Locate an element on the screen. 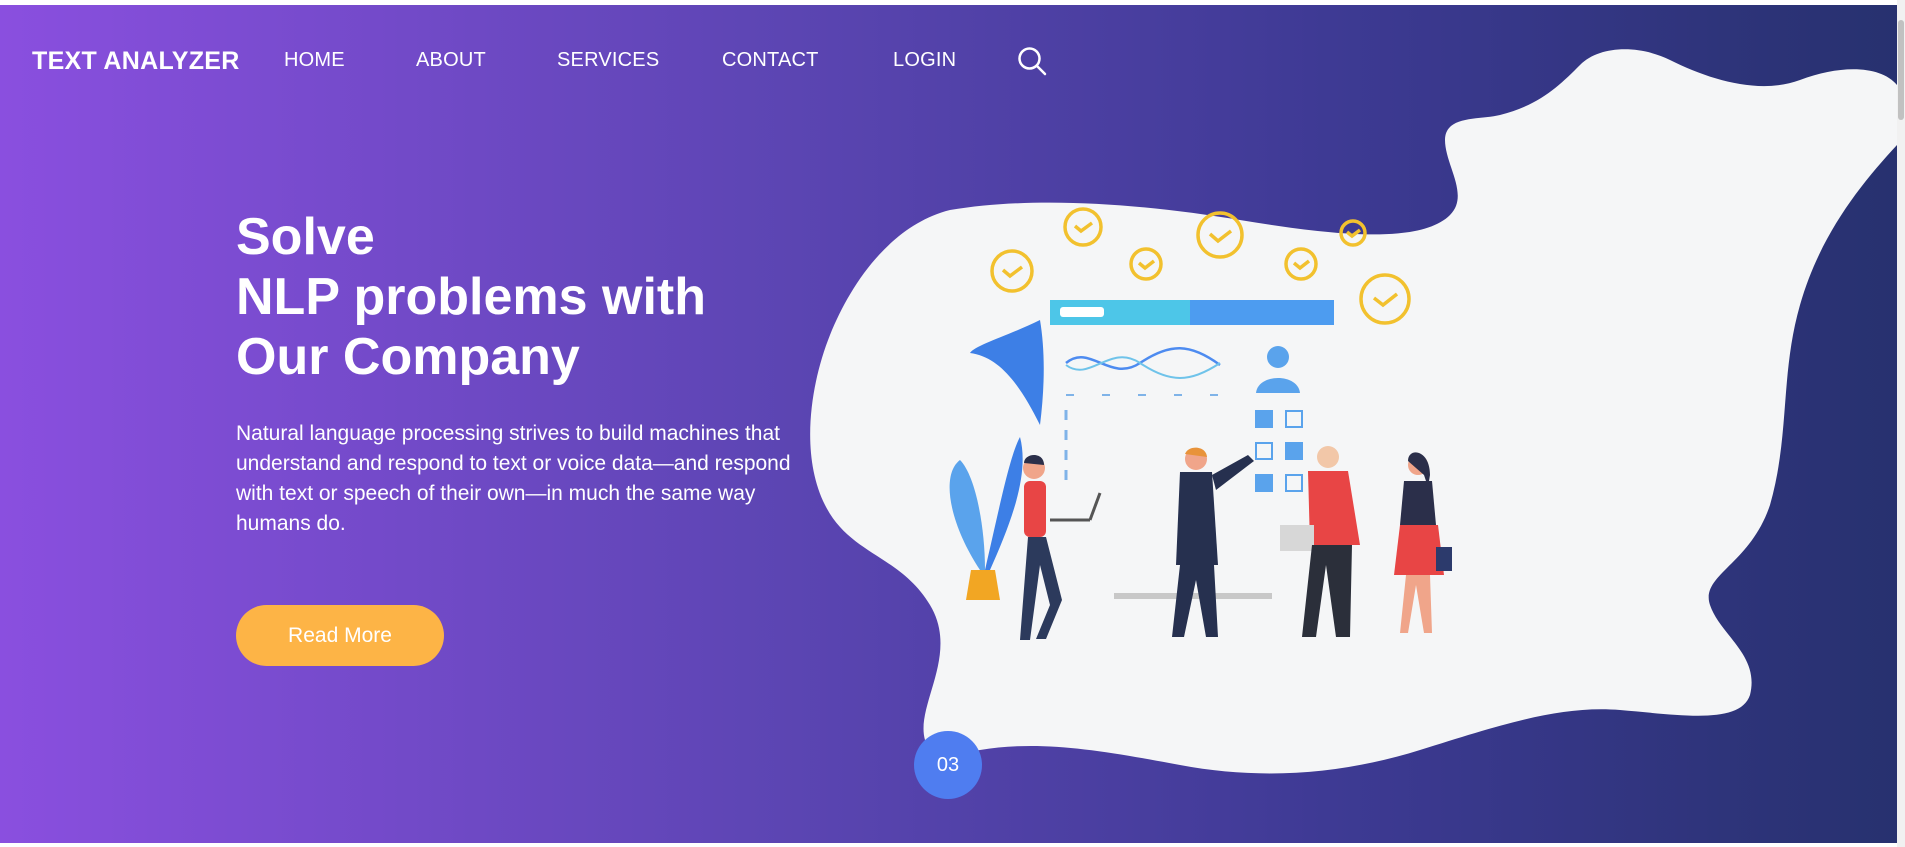 The height and width of the screenshot is (847, 1905). slide-number-badge: 03 is located at coordinates (948, 765).